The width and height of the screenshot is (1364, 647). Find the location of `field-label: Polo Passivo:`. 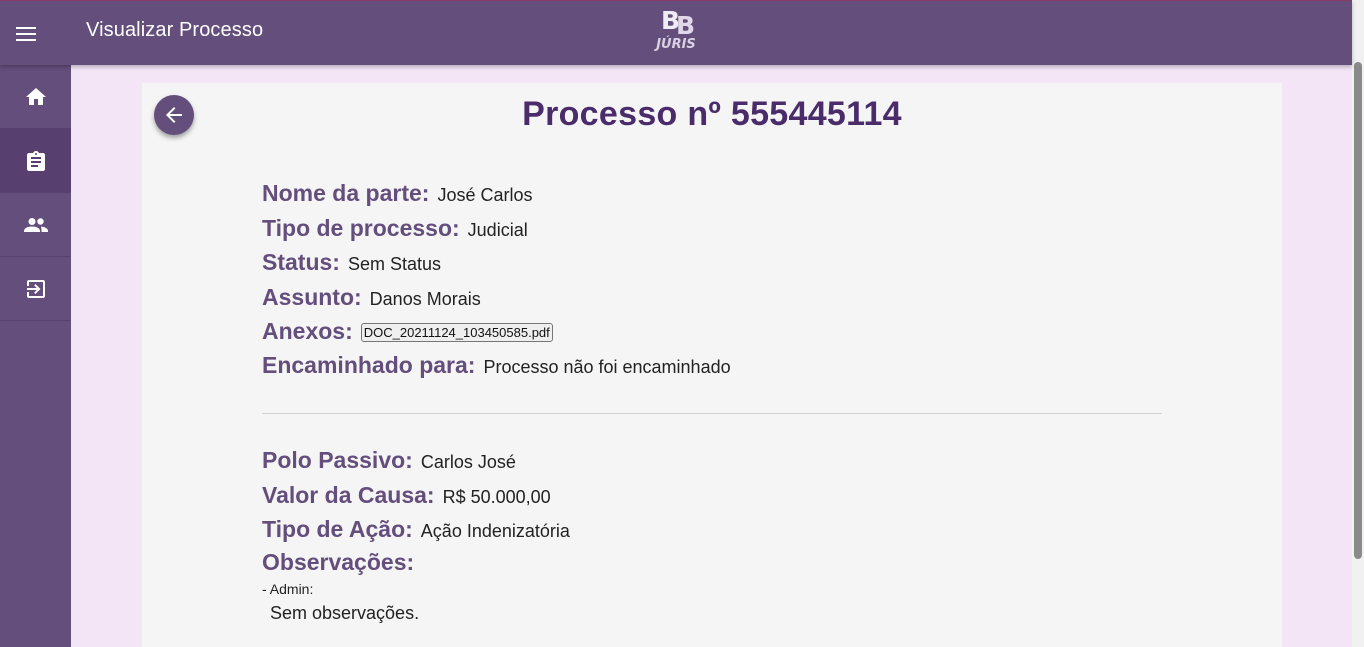

field-label: Polo Passivo: is located at coordinates (337, 460).